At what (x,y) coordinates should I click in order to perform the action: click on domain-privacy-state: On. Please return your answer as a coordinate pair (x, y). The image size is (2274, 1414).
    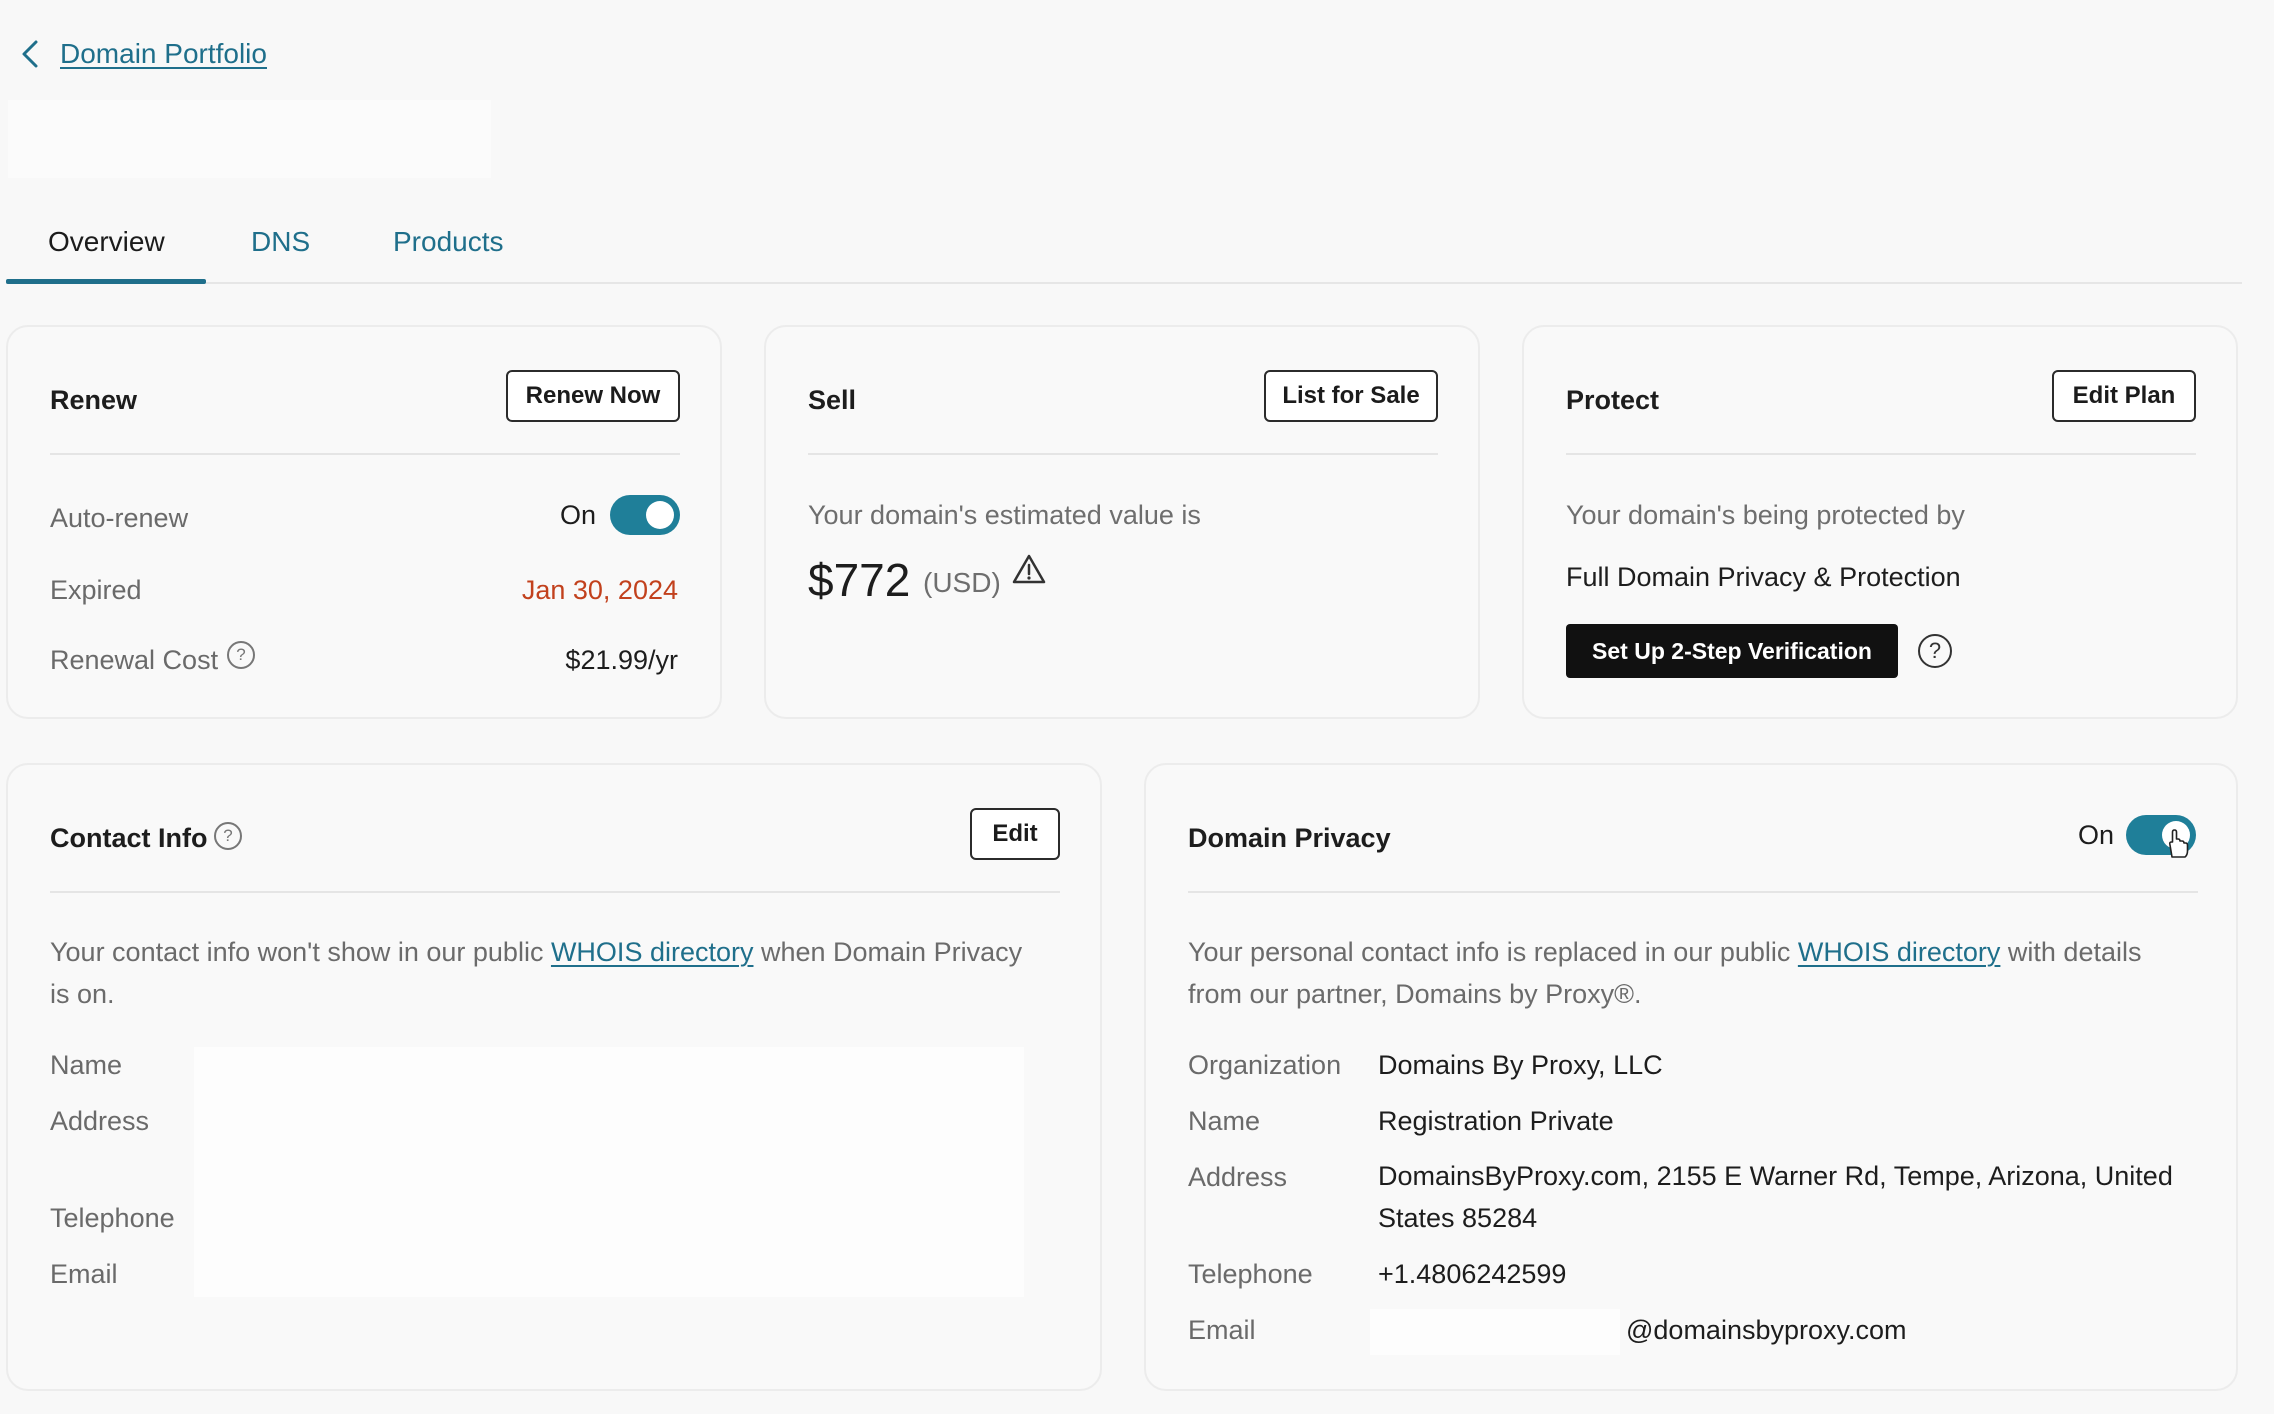
    Looking at the image, I should click on (2096, 835).